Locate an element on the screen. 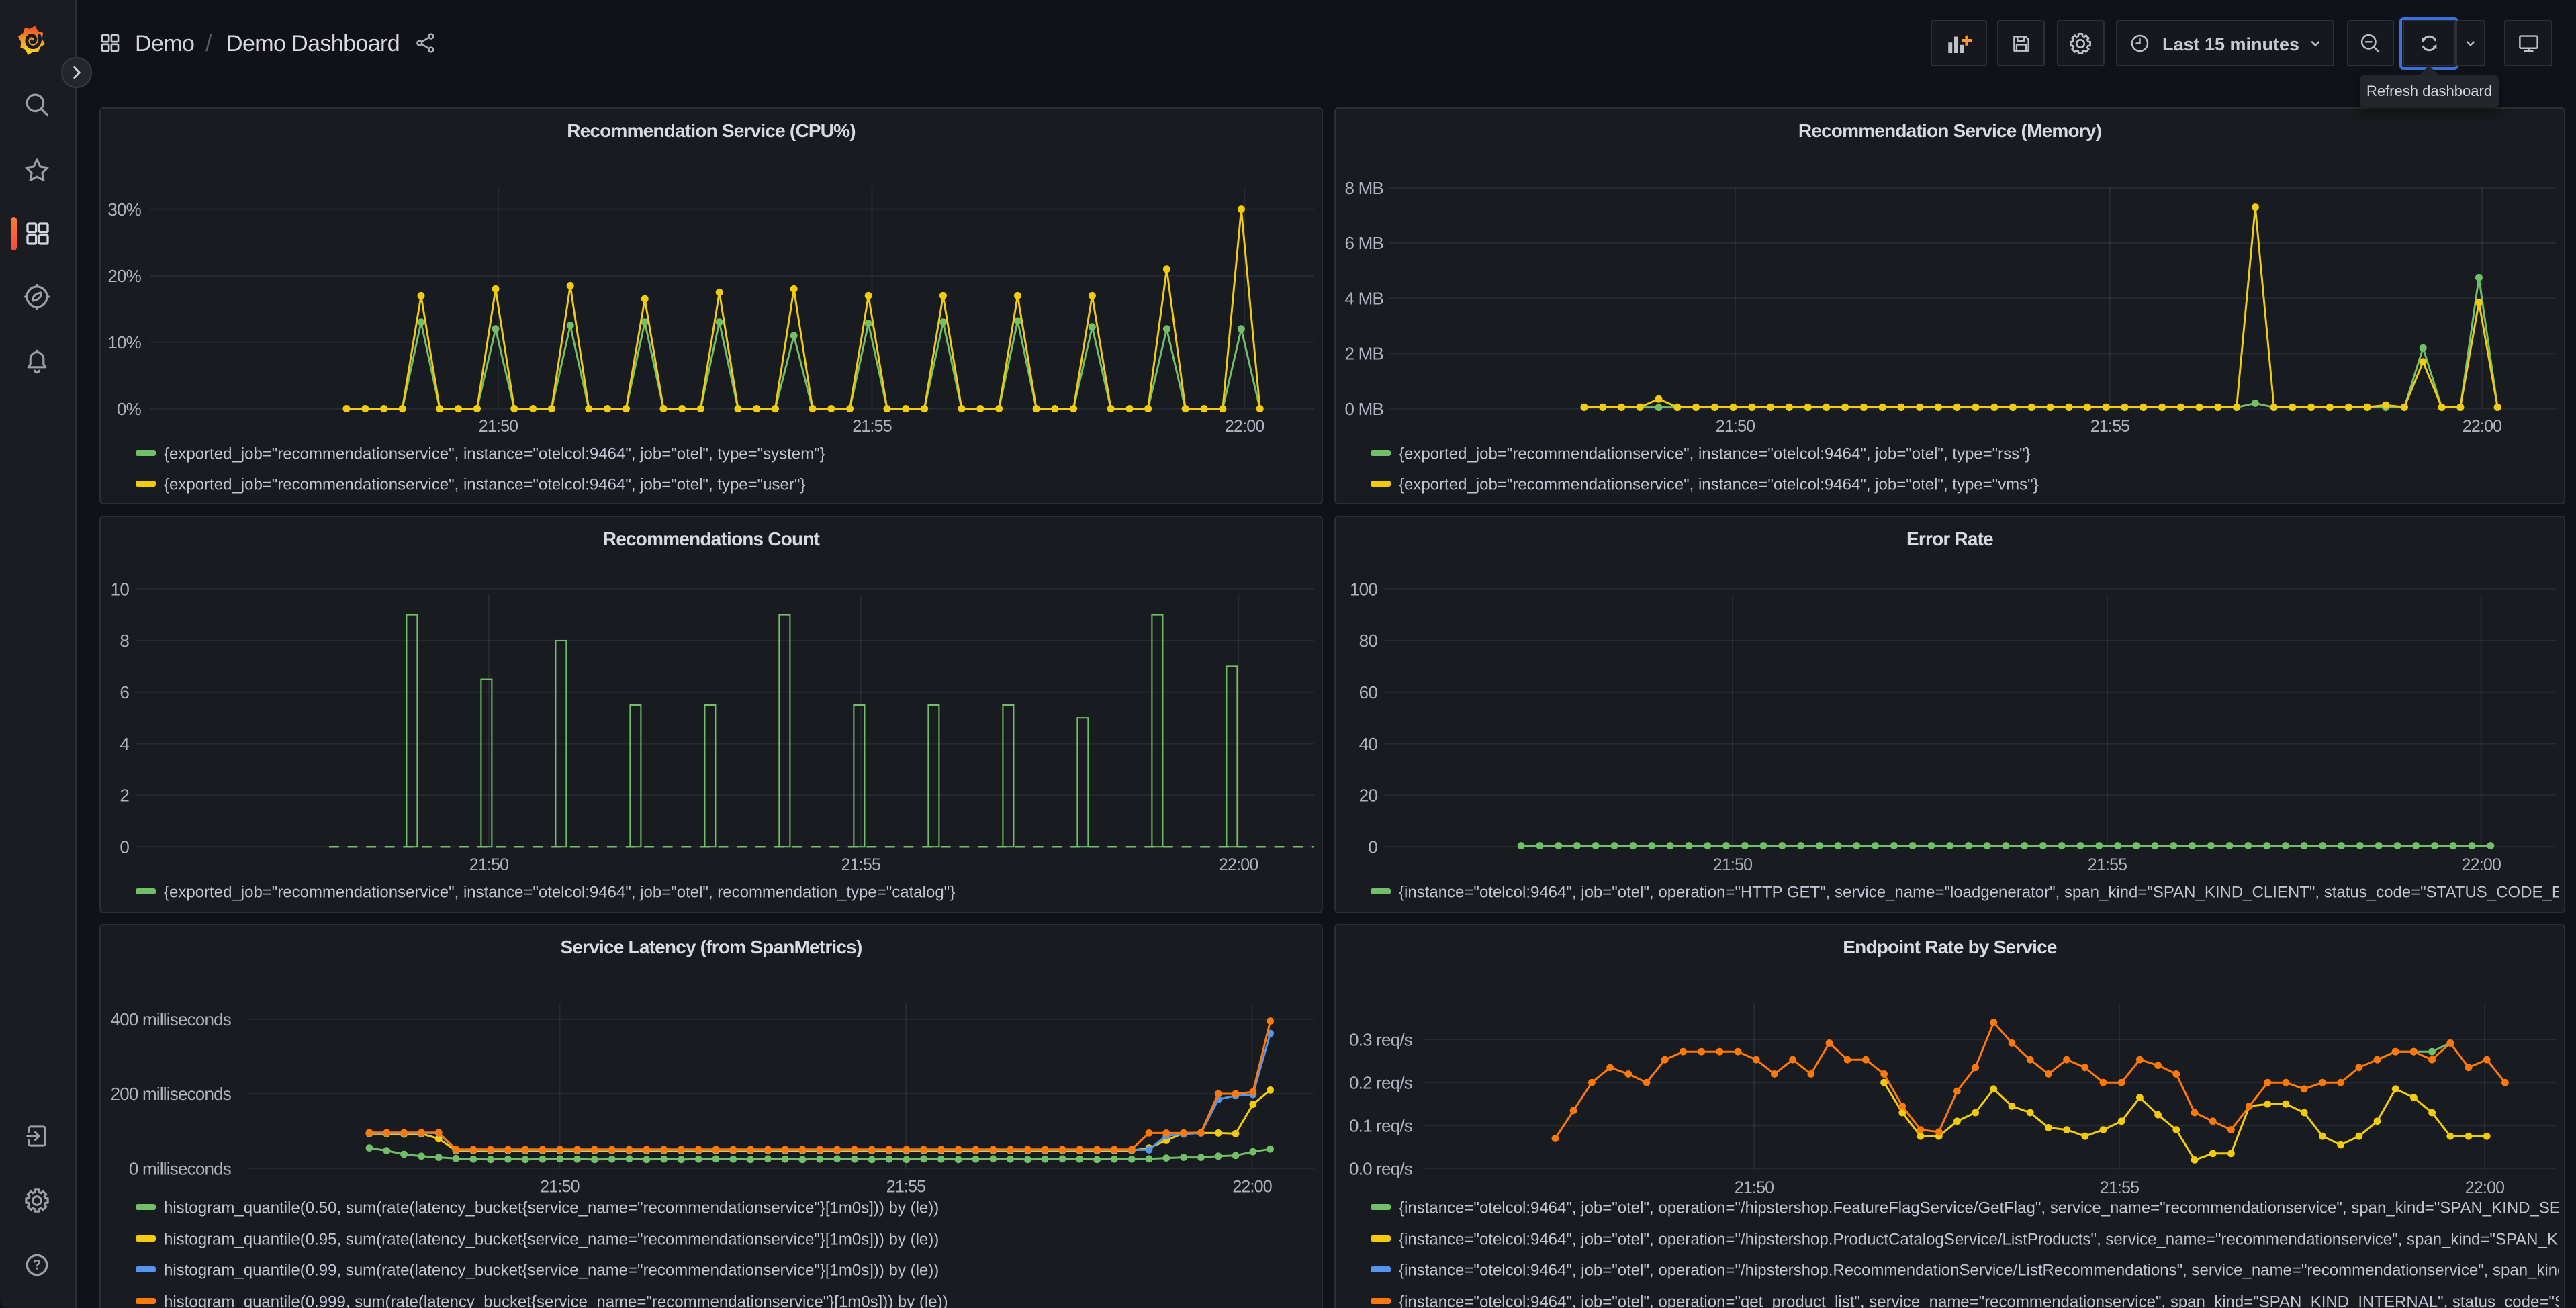 The height and width of the screenshot is (1308, 2576). svg-text: 20% is located at coordinates (124, 276).